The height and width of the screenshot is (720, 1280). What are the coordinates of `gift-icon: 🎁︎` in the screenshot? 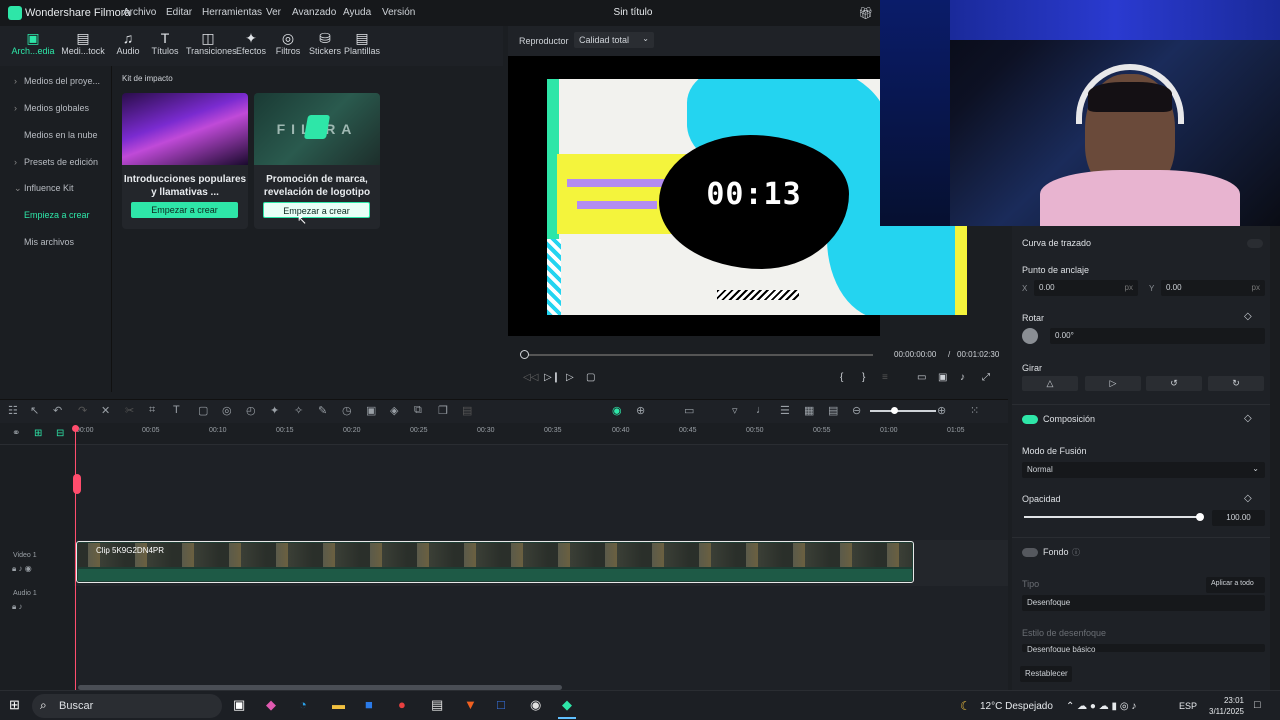 It's located at (865, 13).